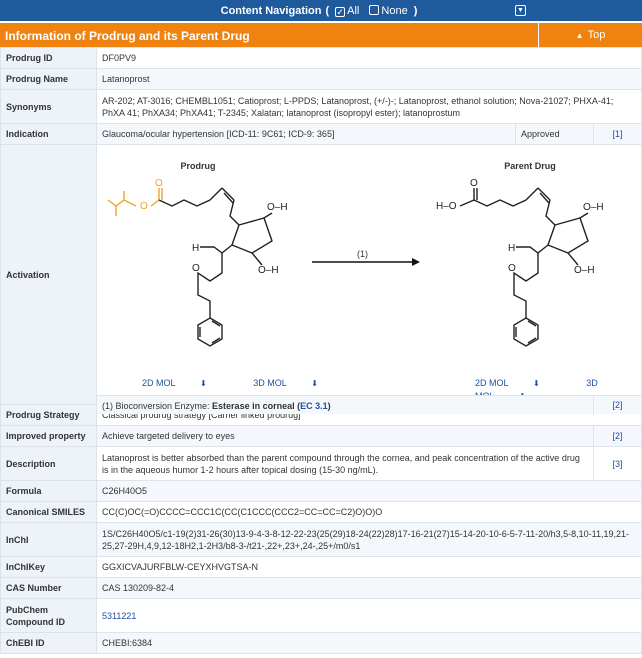  Describe the element at coordinates (446, 206) in the screenshot. I see `parent-acid-oh: H–O` at that location.